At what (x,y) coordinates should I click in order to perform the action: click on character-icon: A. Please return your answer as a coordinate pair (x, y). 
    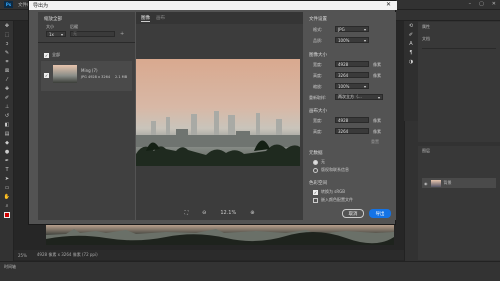
    Looking at the image, I should click on (411, 44).